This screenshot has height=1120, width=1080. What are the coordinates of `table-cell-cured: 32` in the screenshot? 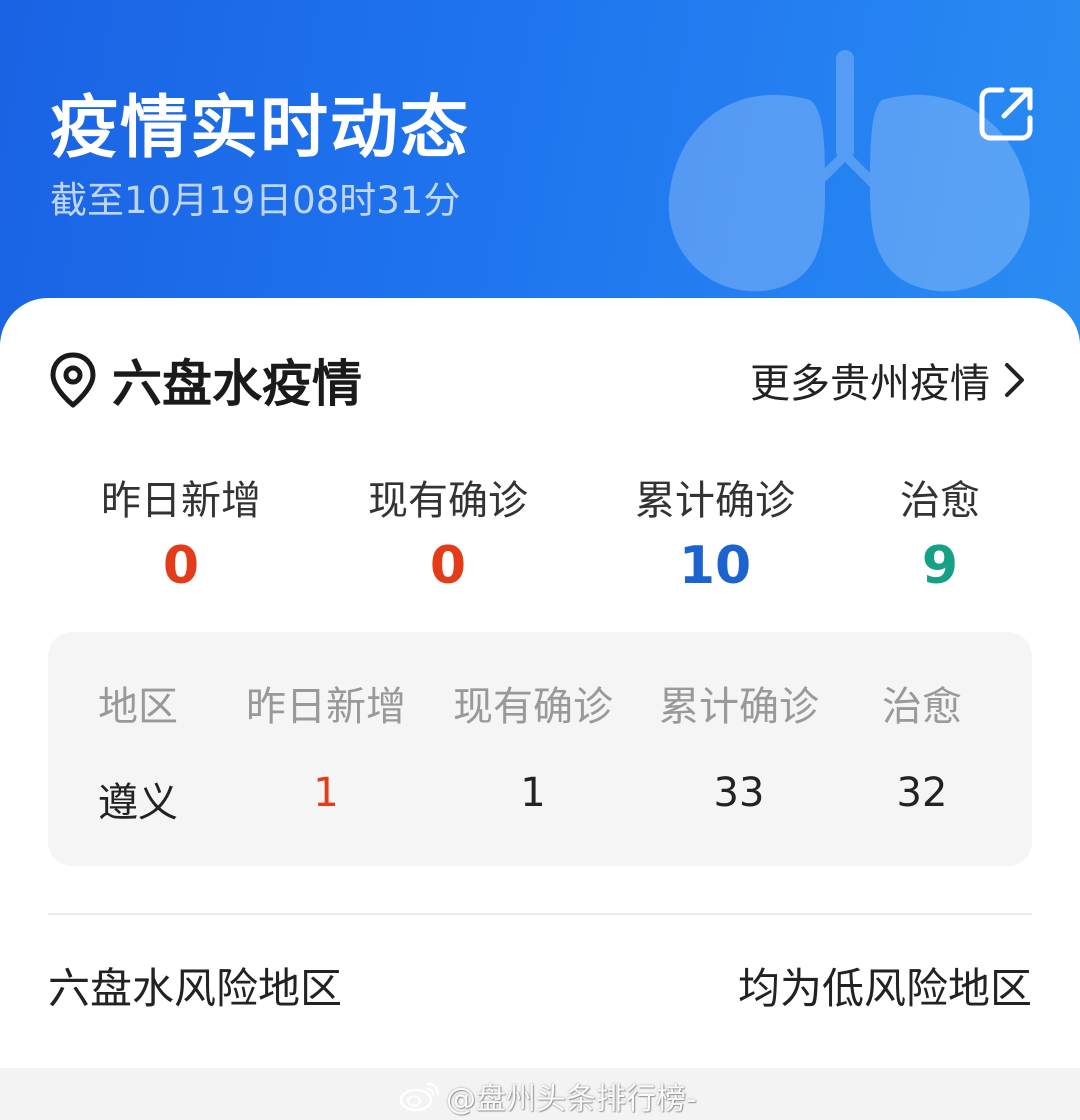 It's located at (922, 793).